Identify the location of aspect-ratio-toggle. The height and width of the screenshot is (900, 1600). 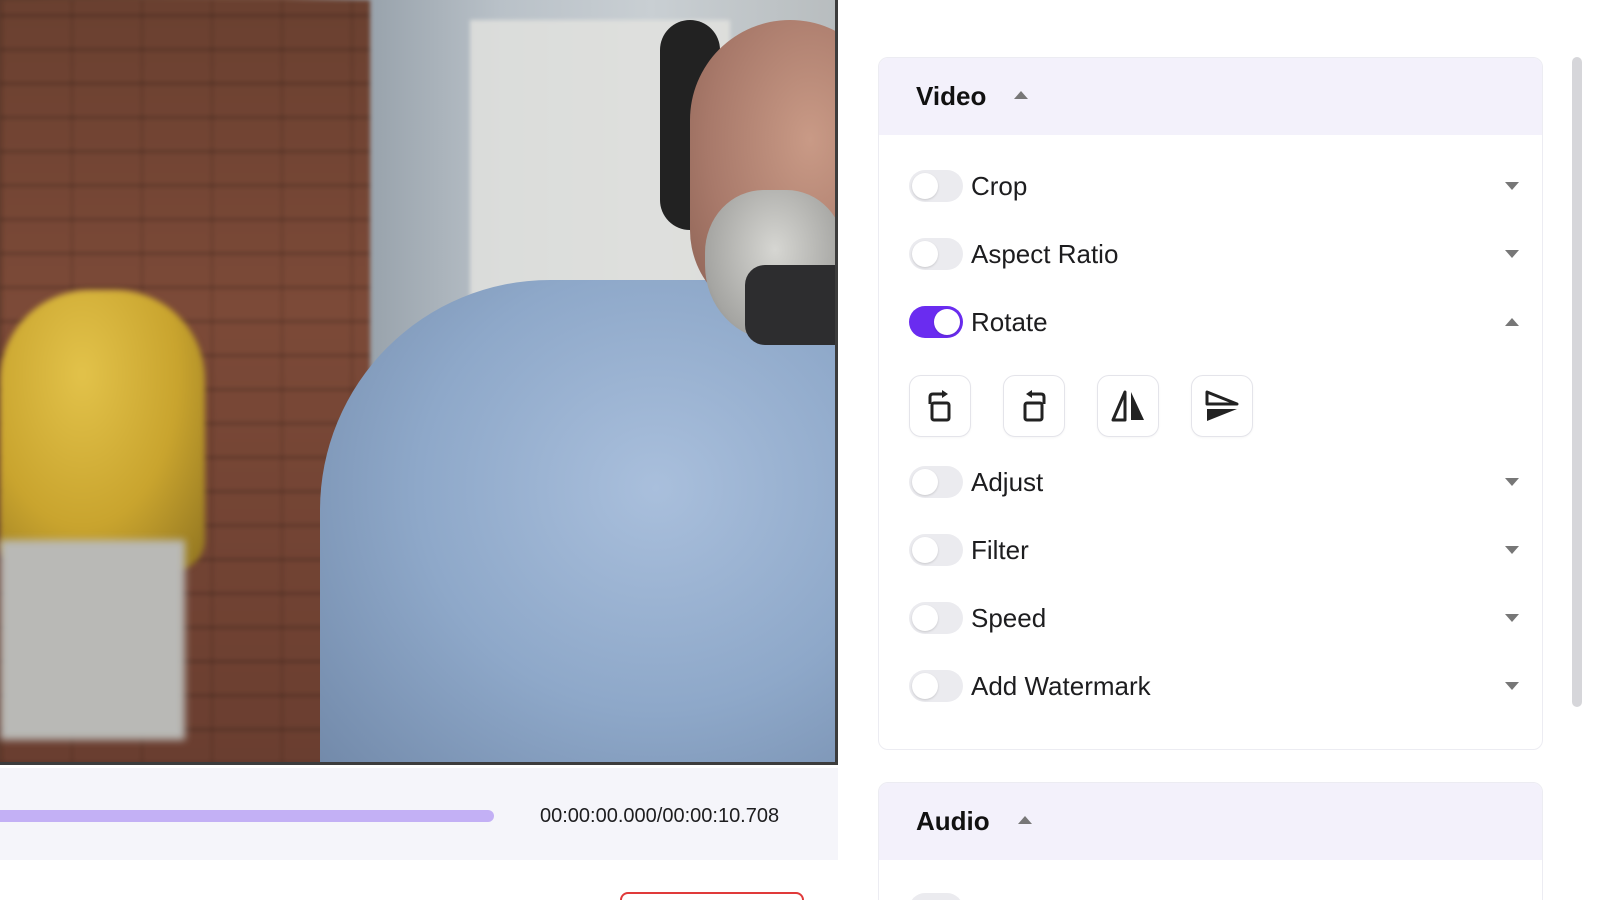
(936, 254).